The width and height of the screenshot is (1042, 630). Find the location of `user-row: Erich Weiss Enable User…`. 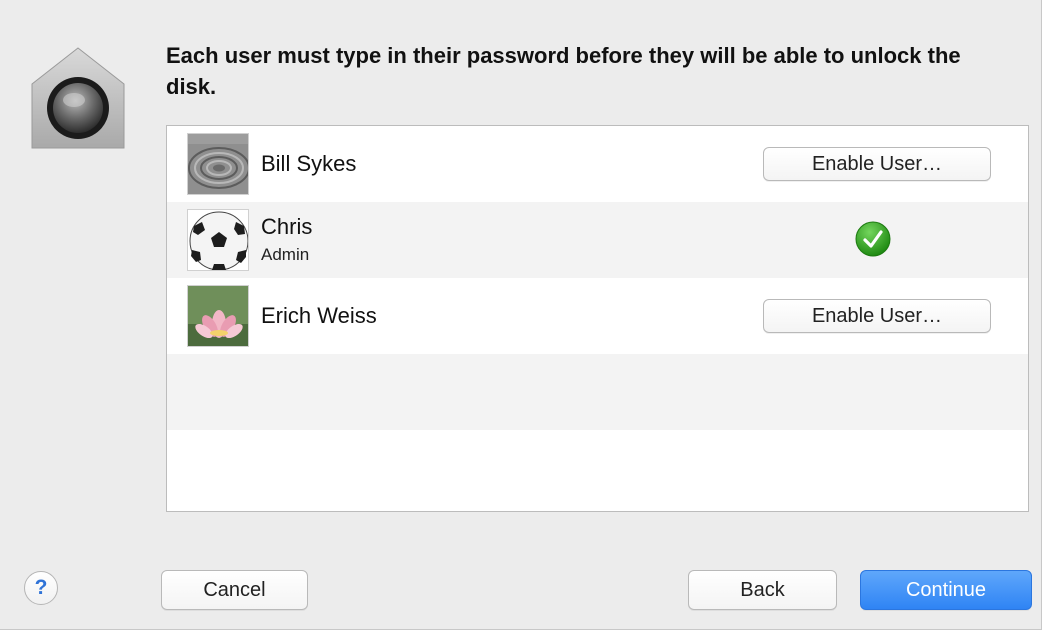

user-row: Erich Weiss Enable User… is located at coordinates (597, 316).